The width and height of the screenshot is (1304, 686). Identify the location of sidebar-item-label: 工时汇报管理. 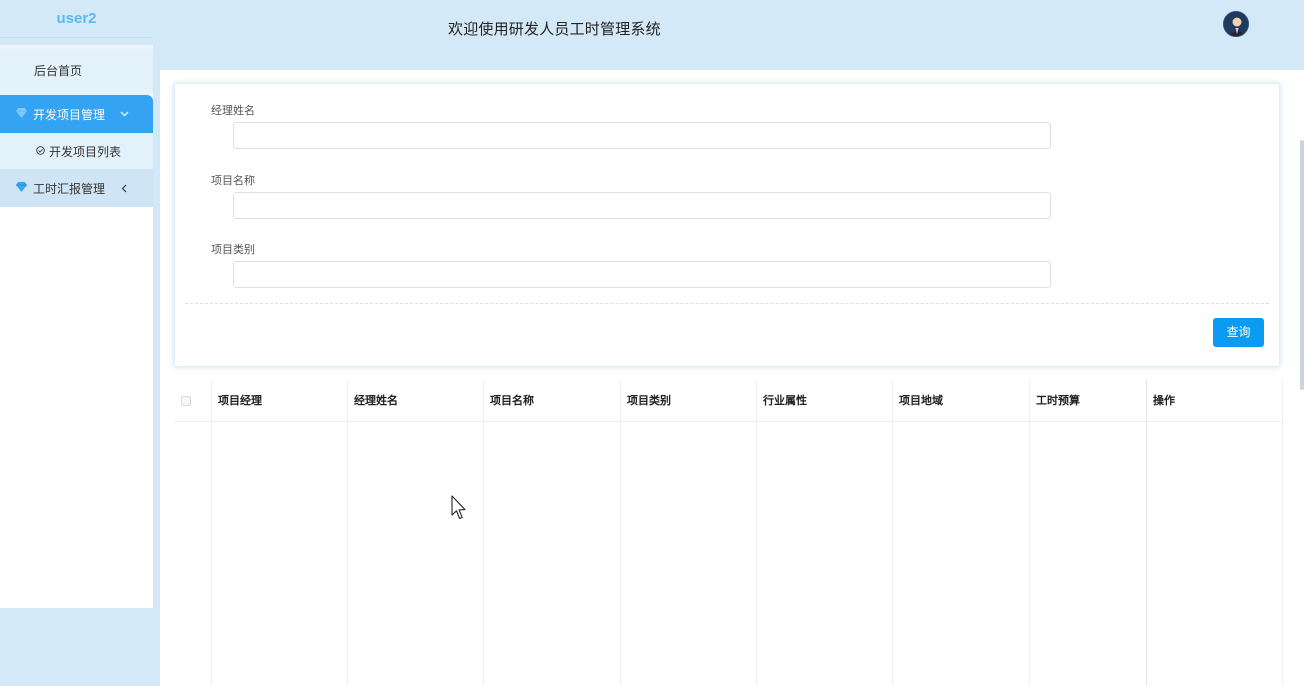
(69, 188).